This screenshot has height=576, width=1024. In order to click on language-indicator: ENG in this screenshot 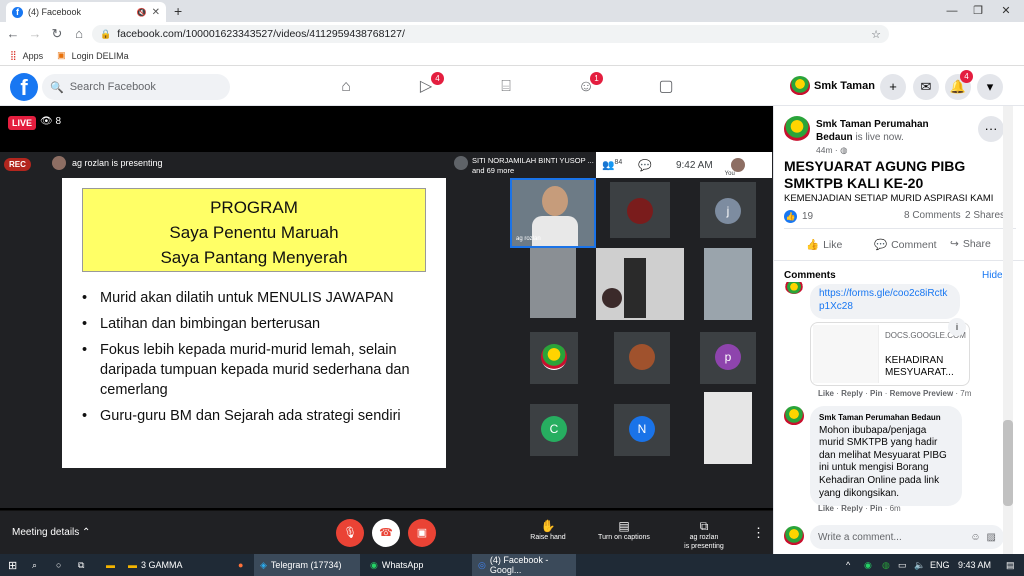, I will do `click(940, 565)`.